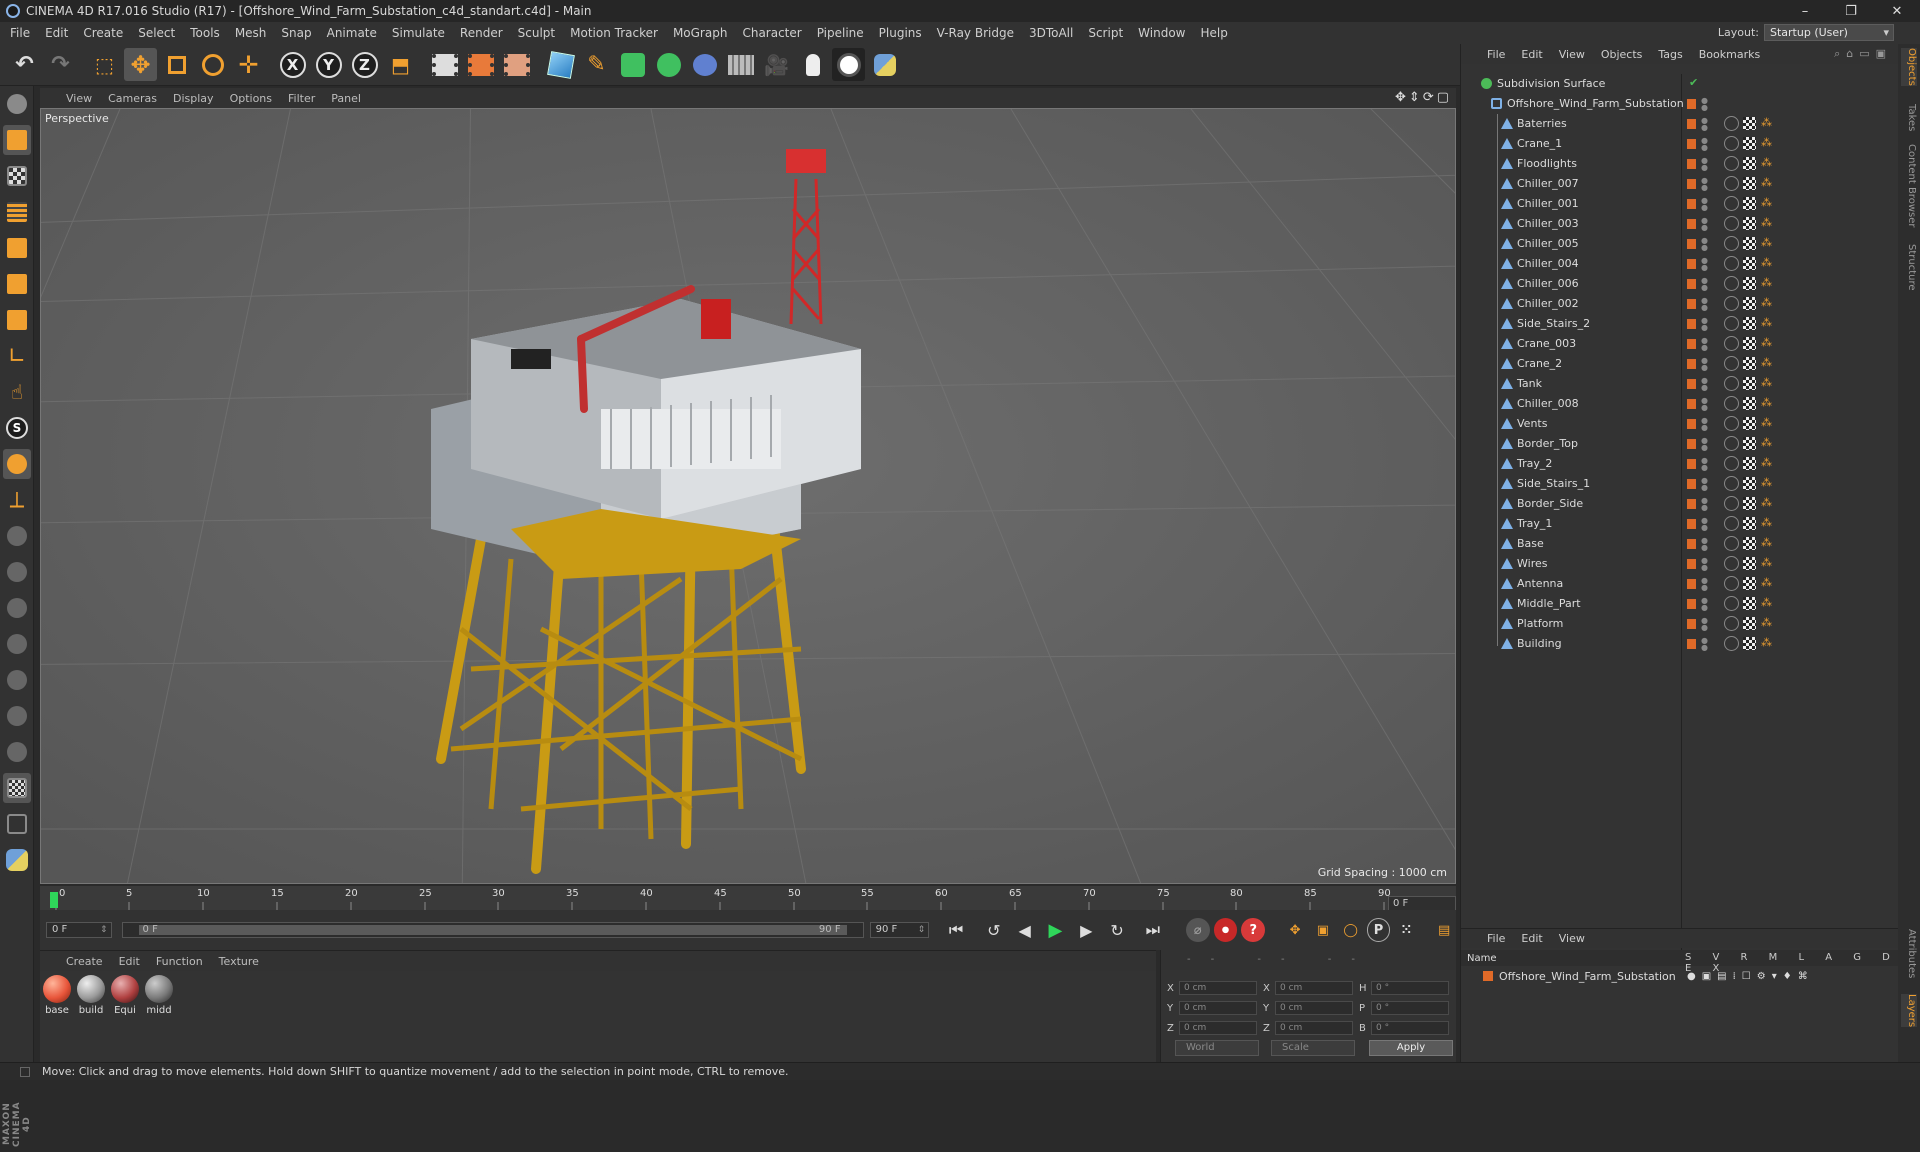  Describe the element at coordinates (536, 33) in the screenshot. I see `menu-sculpt: Sculpt` at that location.